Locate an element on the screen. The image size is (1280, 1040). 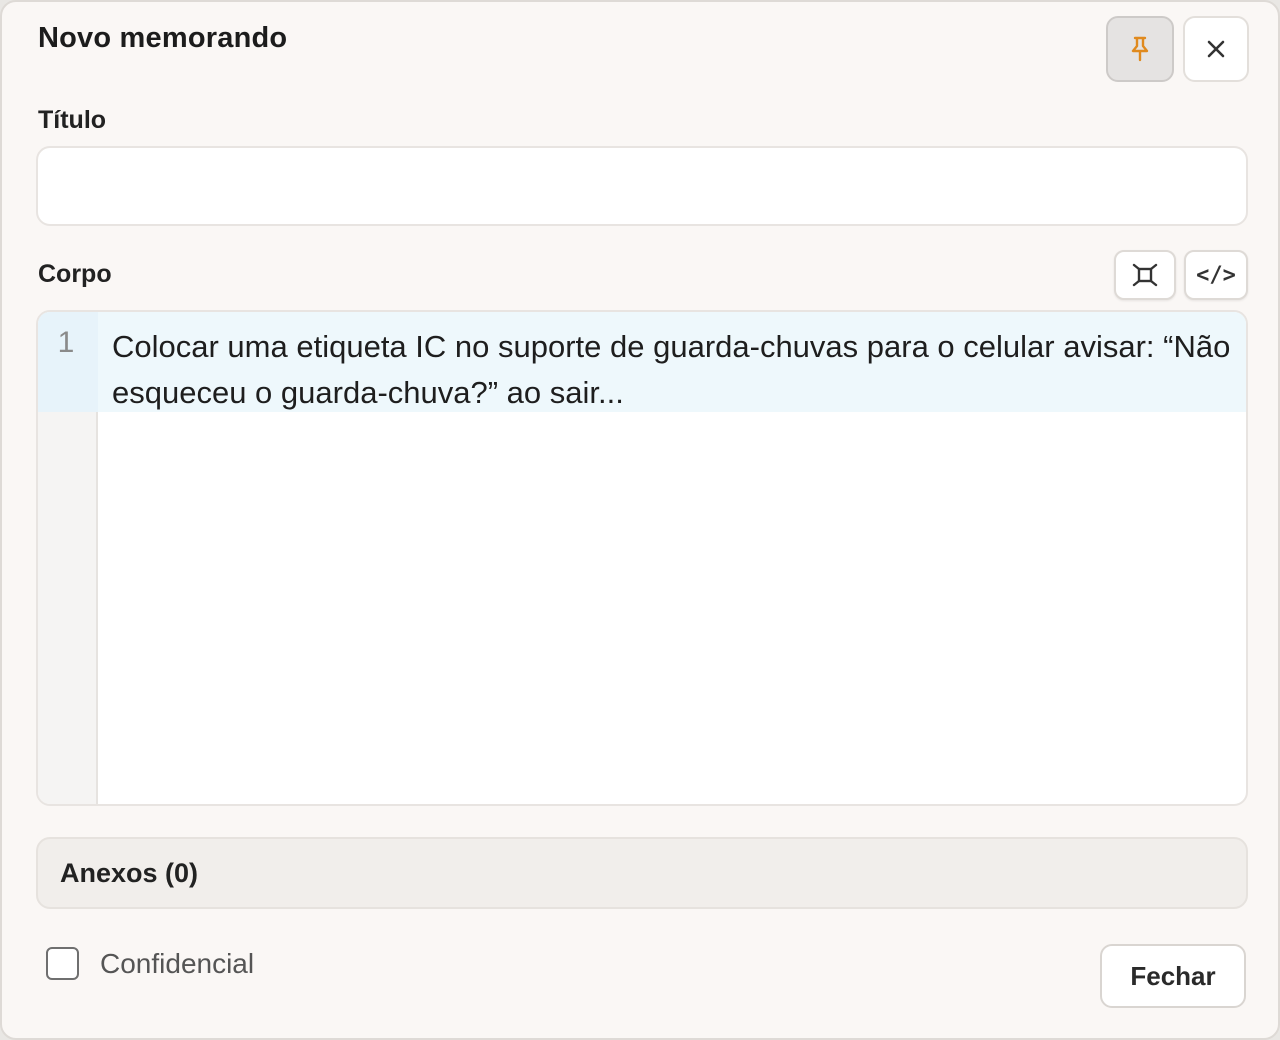
expand-editor-button is located at coordinates (1145, 275).